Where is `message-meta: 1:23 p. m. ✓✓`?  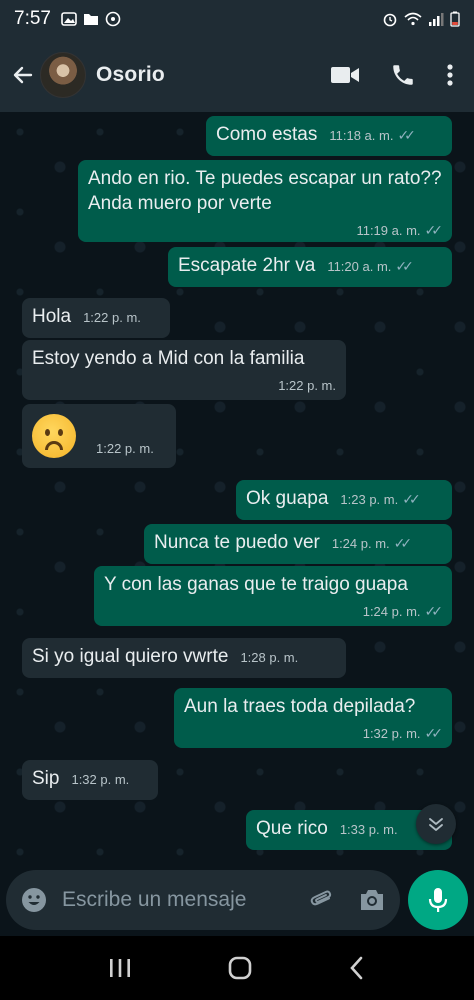
message-meta: 1:23 p. m. ✓✓ is located at coordinates (380, 499).